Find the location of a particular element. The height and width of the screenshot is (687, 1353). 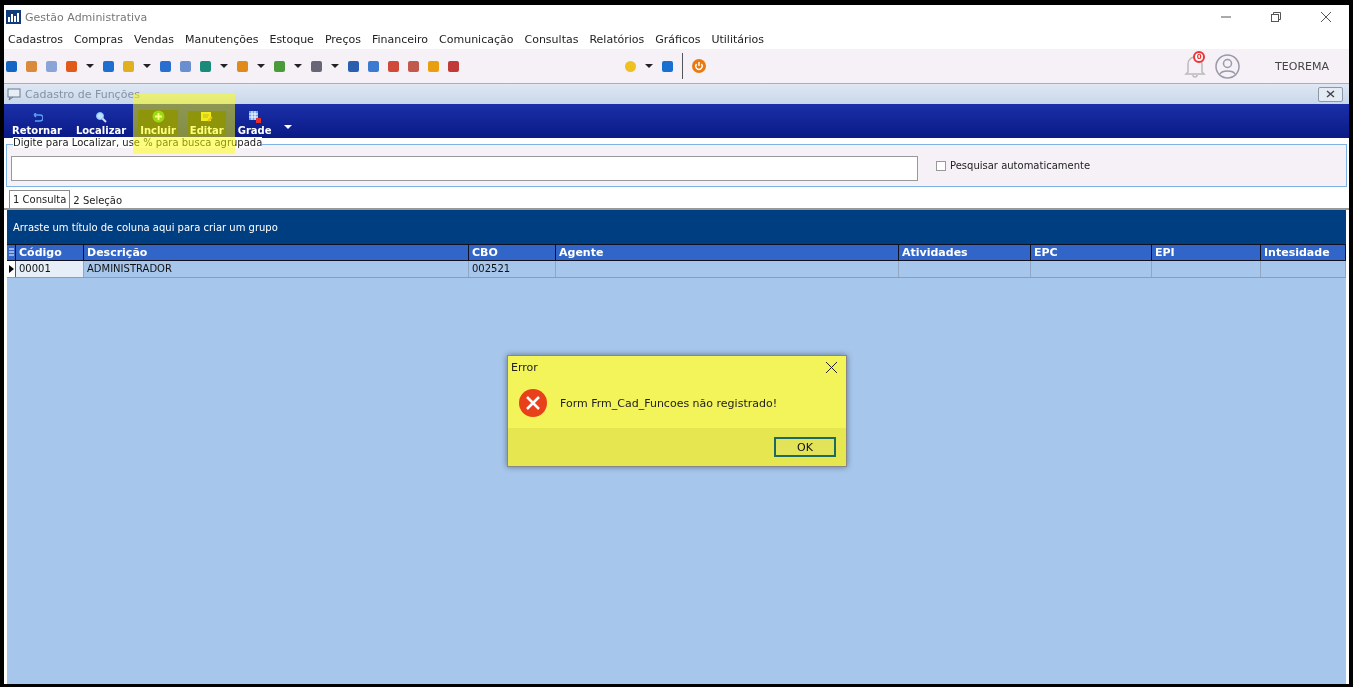

dialog-title: Error is located at coordinates (524, 367).